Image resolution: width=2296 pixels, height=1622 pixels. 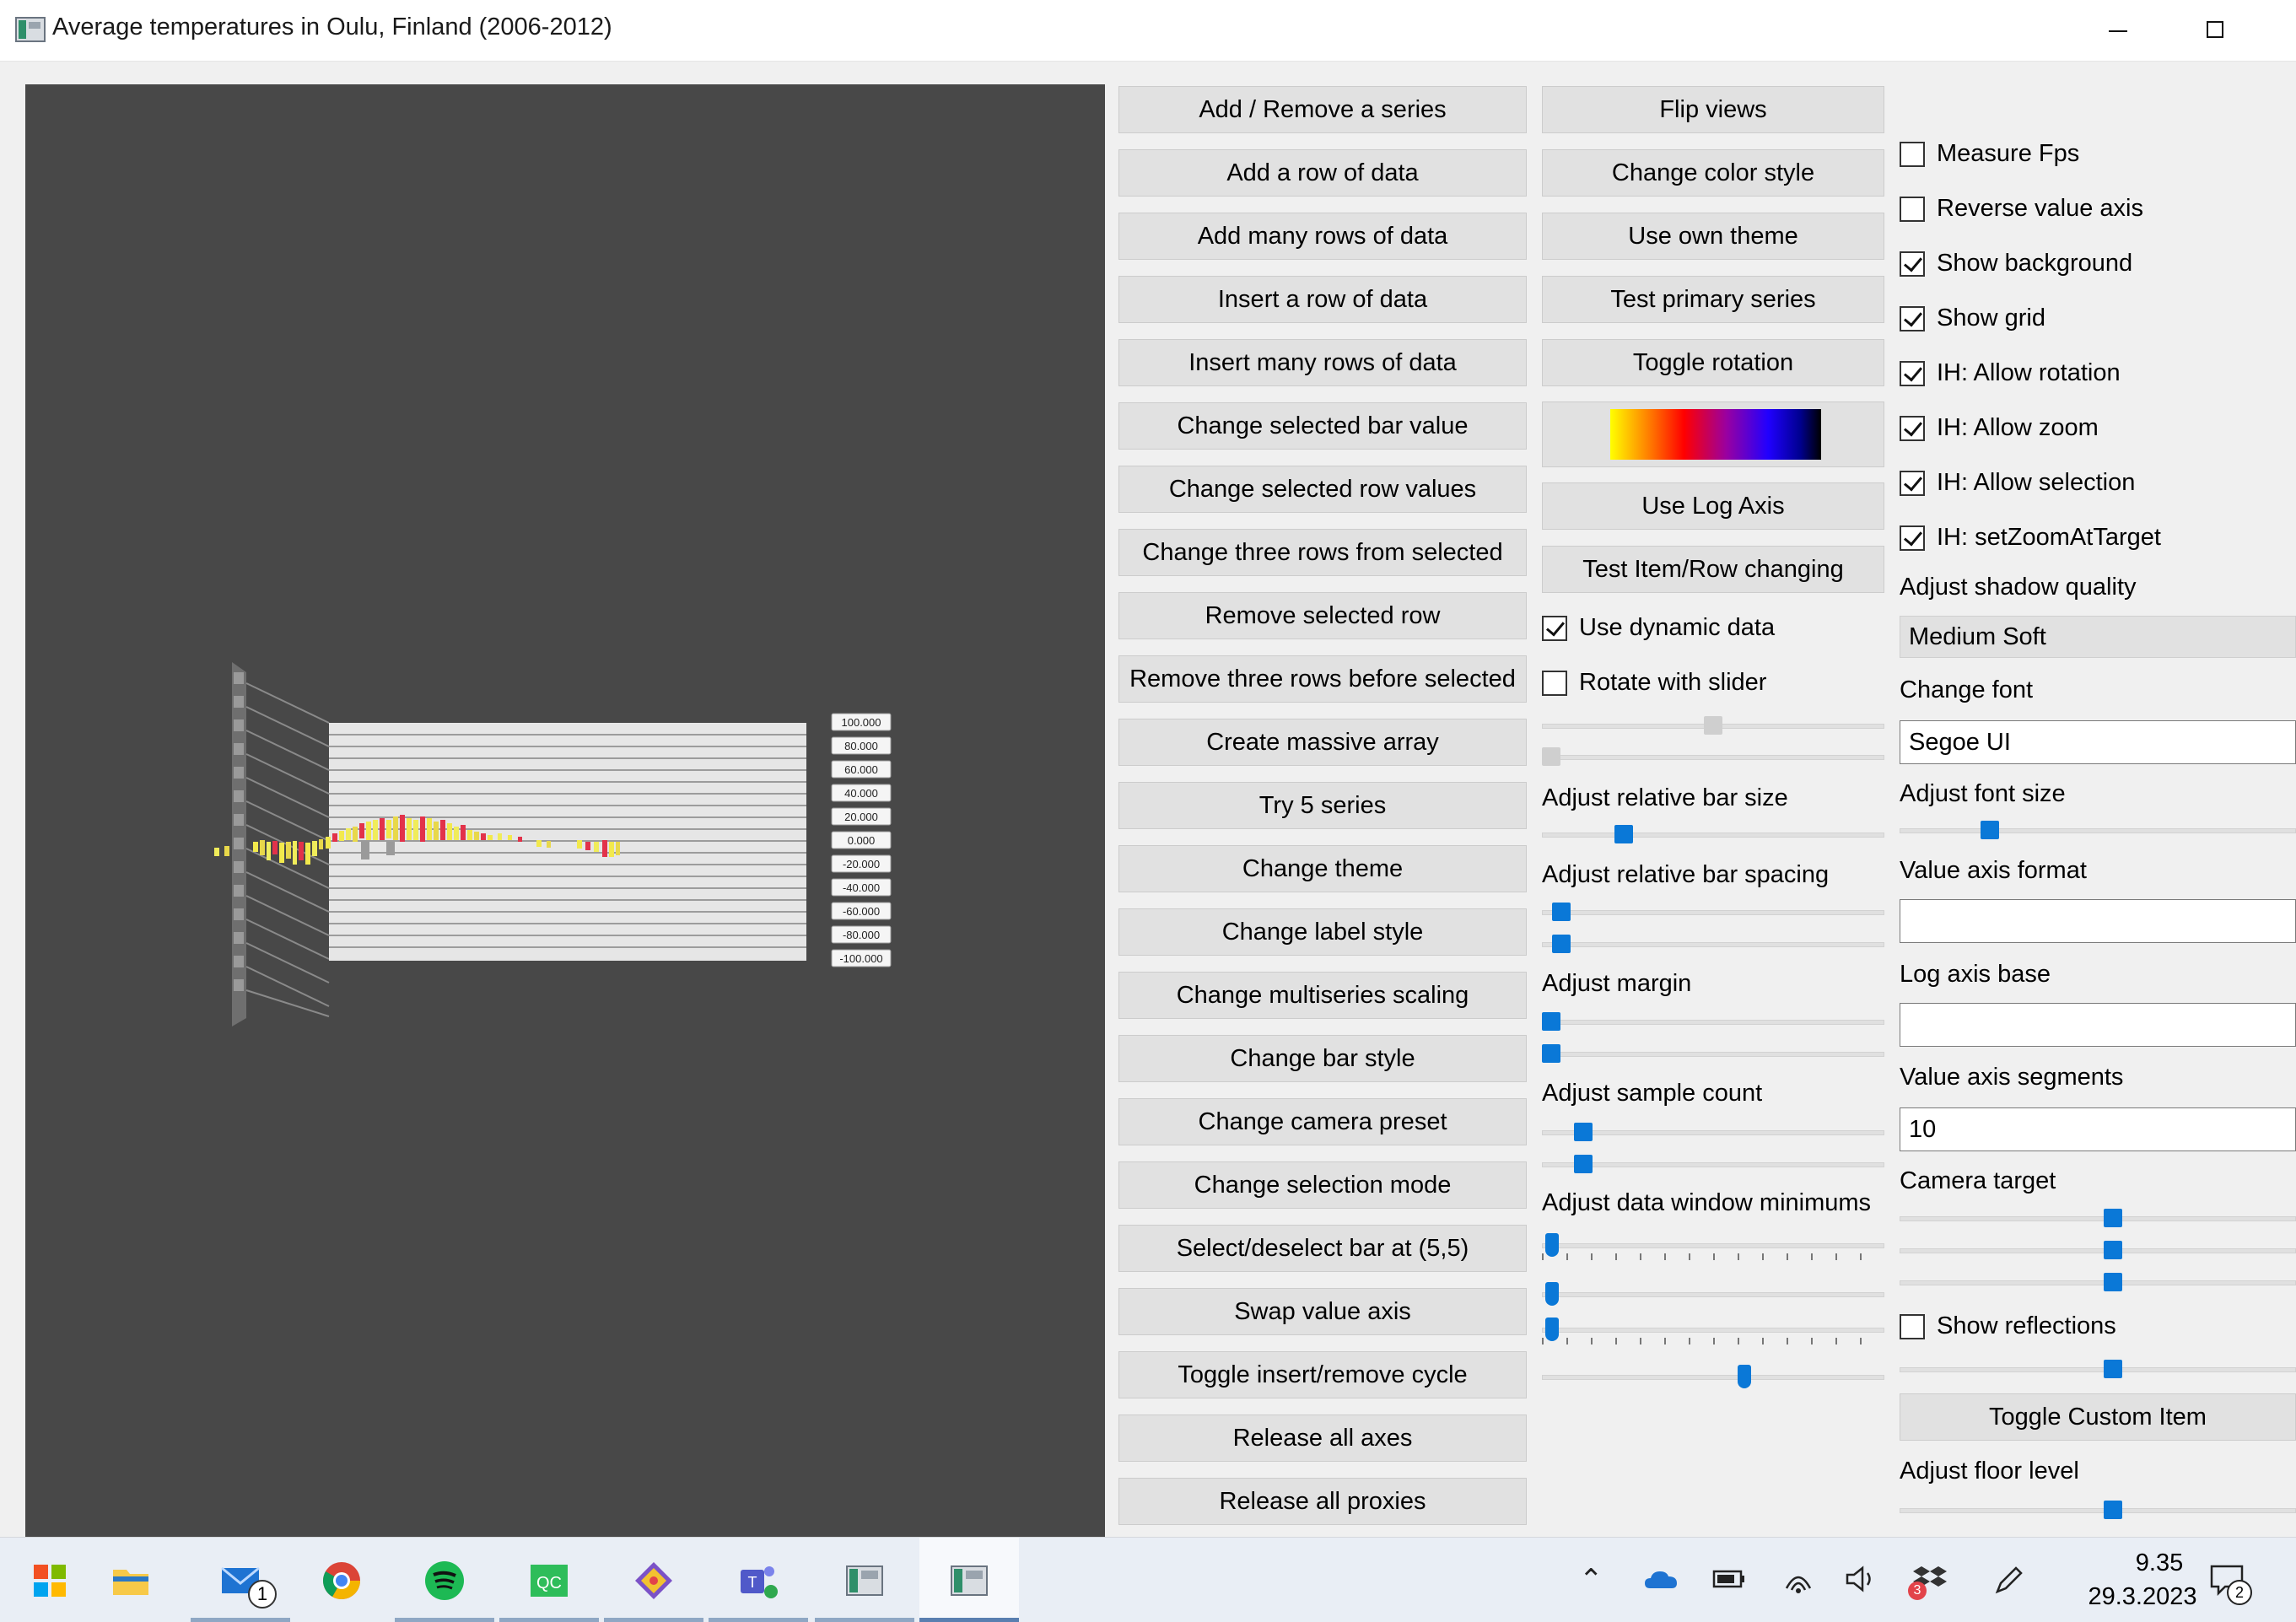 What do you see at coordinates (2098, 1218) in the screenshot?
I see `camera-target-x-slider` at bounding box center [2098, 1218].